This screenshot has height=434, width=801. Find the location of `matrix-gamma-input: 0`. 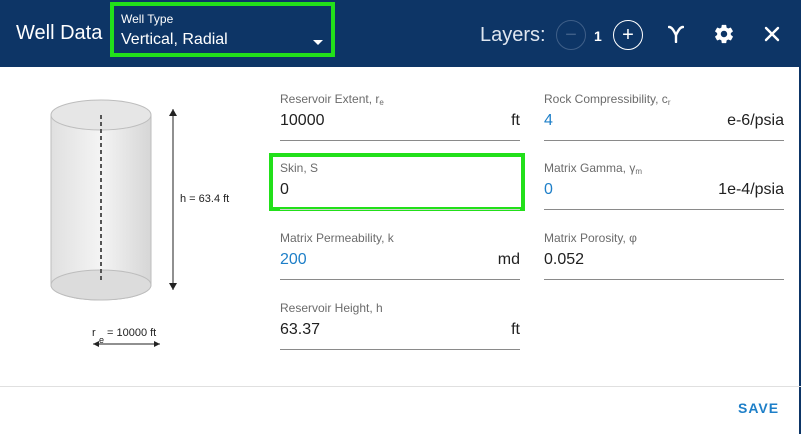

matrix-gamma-input: 0 is located at coordinates (548, 190).